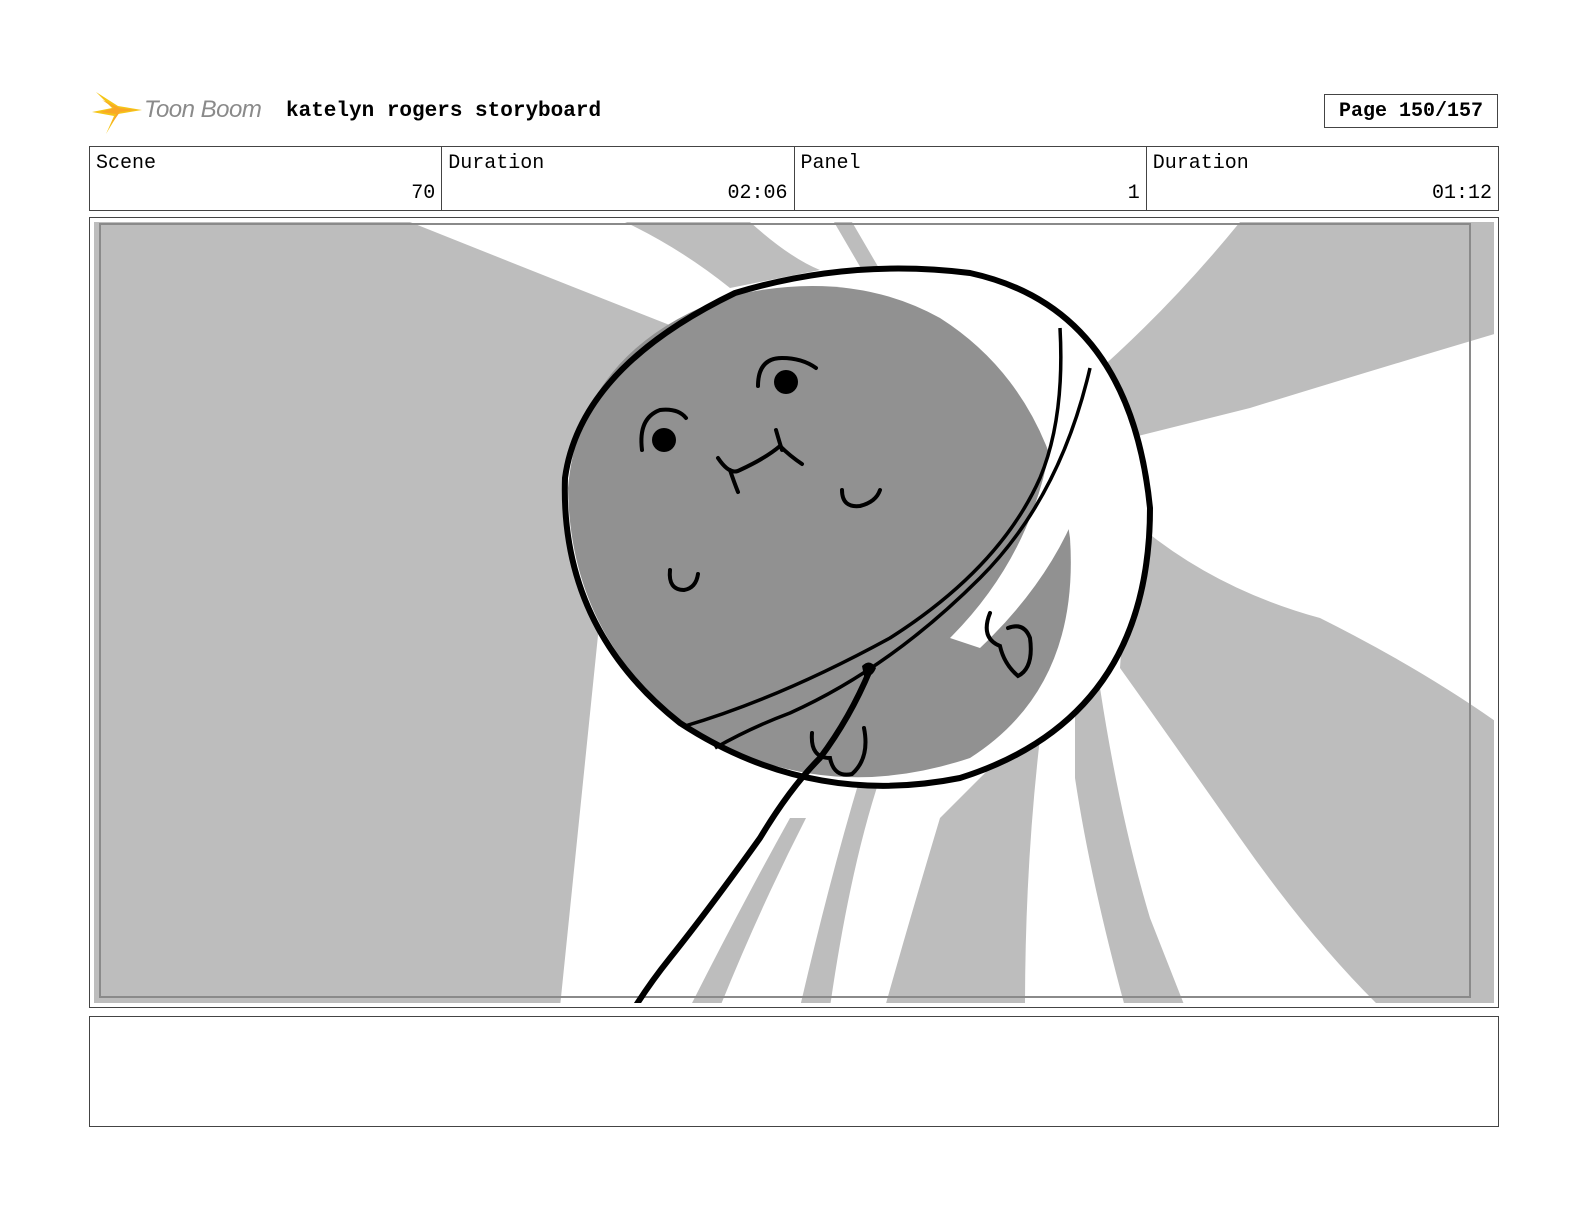 The height and width of the screenshot is (1224, 1584). What do you see at coordinates (203, 109) in the screenshot?
I see `logo-text: Toon Boom` at bounding box center [203, 109].